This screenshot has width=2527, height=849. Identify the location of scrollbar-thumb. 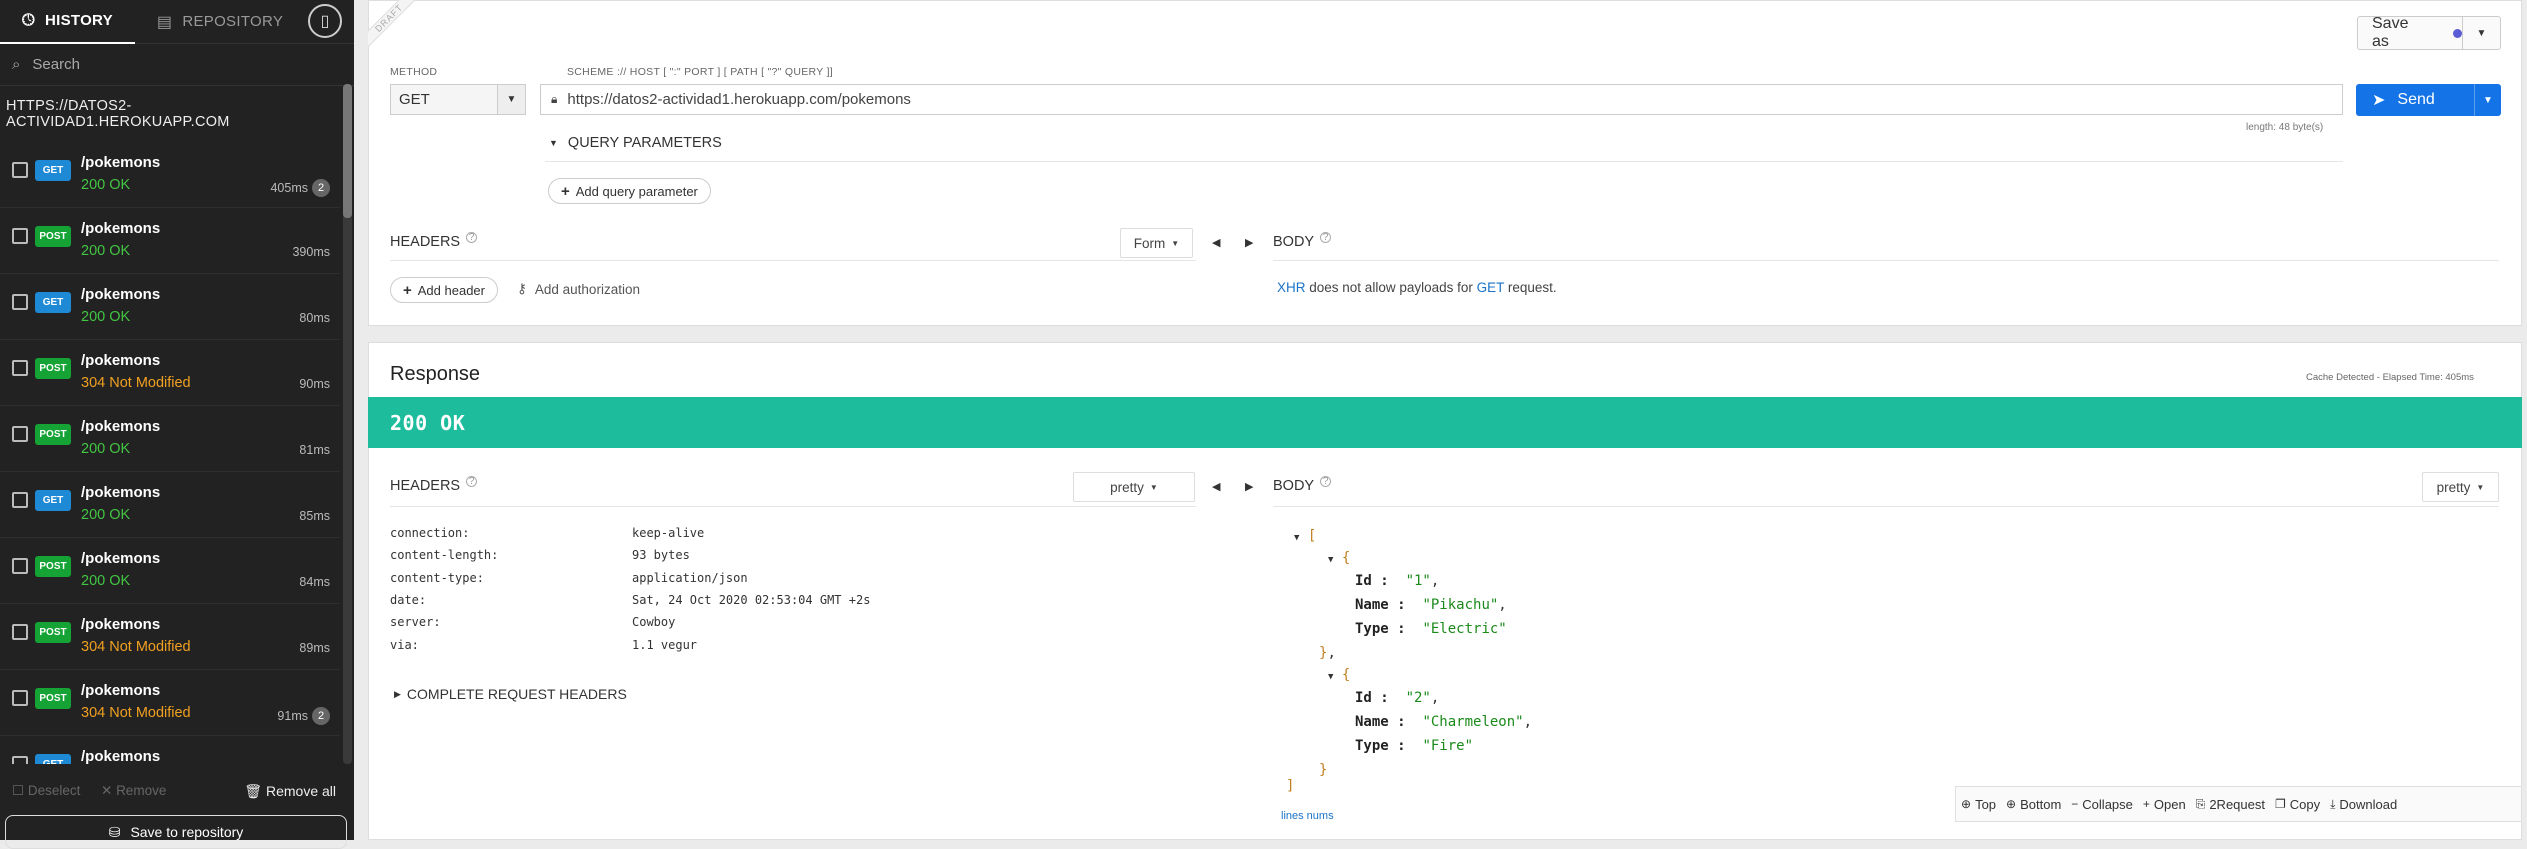
(347, 151).